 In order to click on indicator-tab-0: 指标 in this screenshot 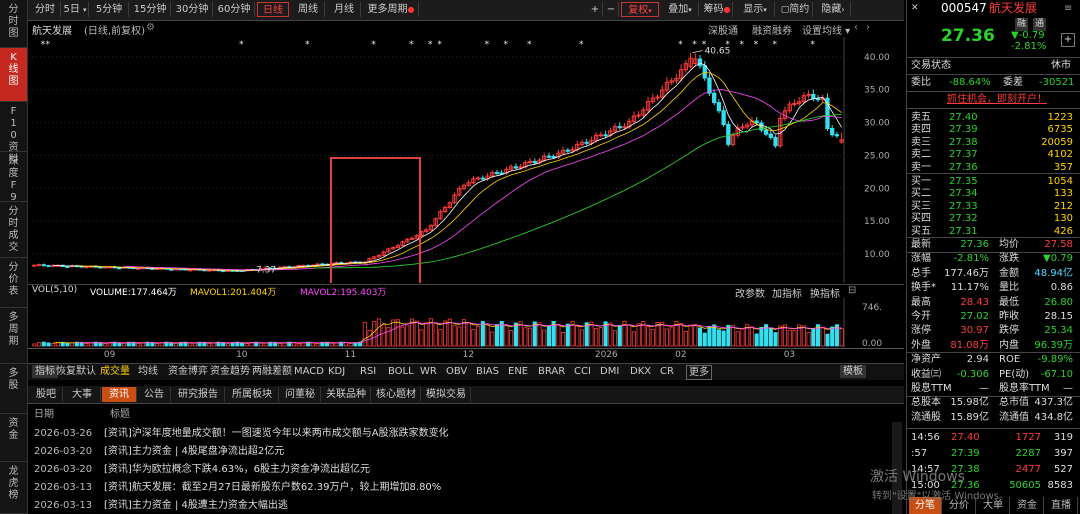, I will do `click(45, 371)`.